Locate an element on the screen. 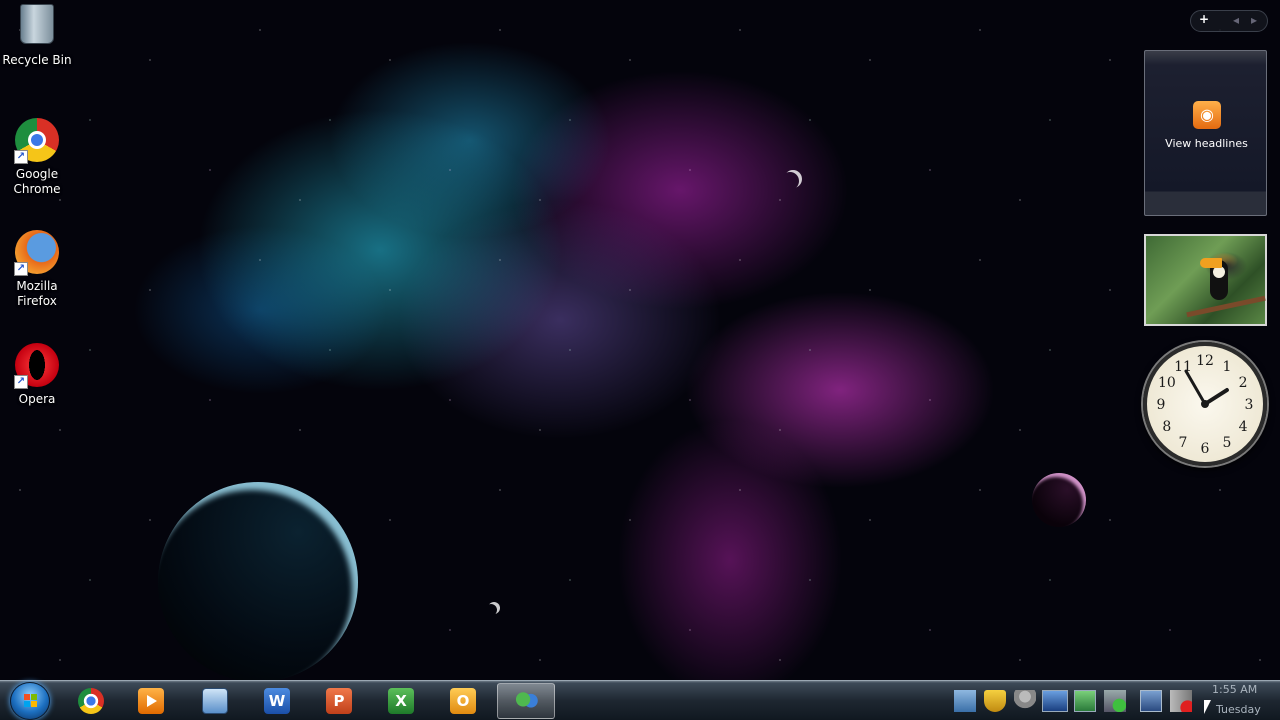 This screenshot has height=720, width=1280. taskbar: W P X O 1:55 AM Tuesday is located at coordinates (640, 700).